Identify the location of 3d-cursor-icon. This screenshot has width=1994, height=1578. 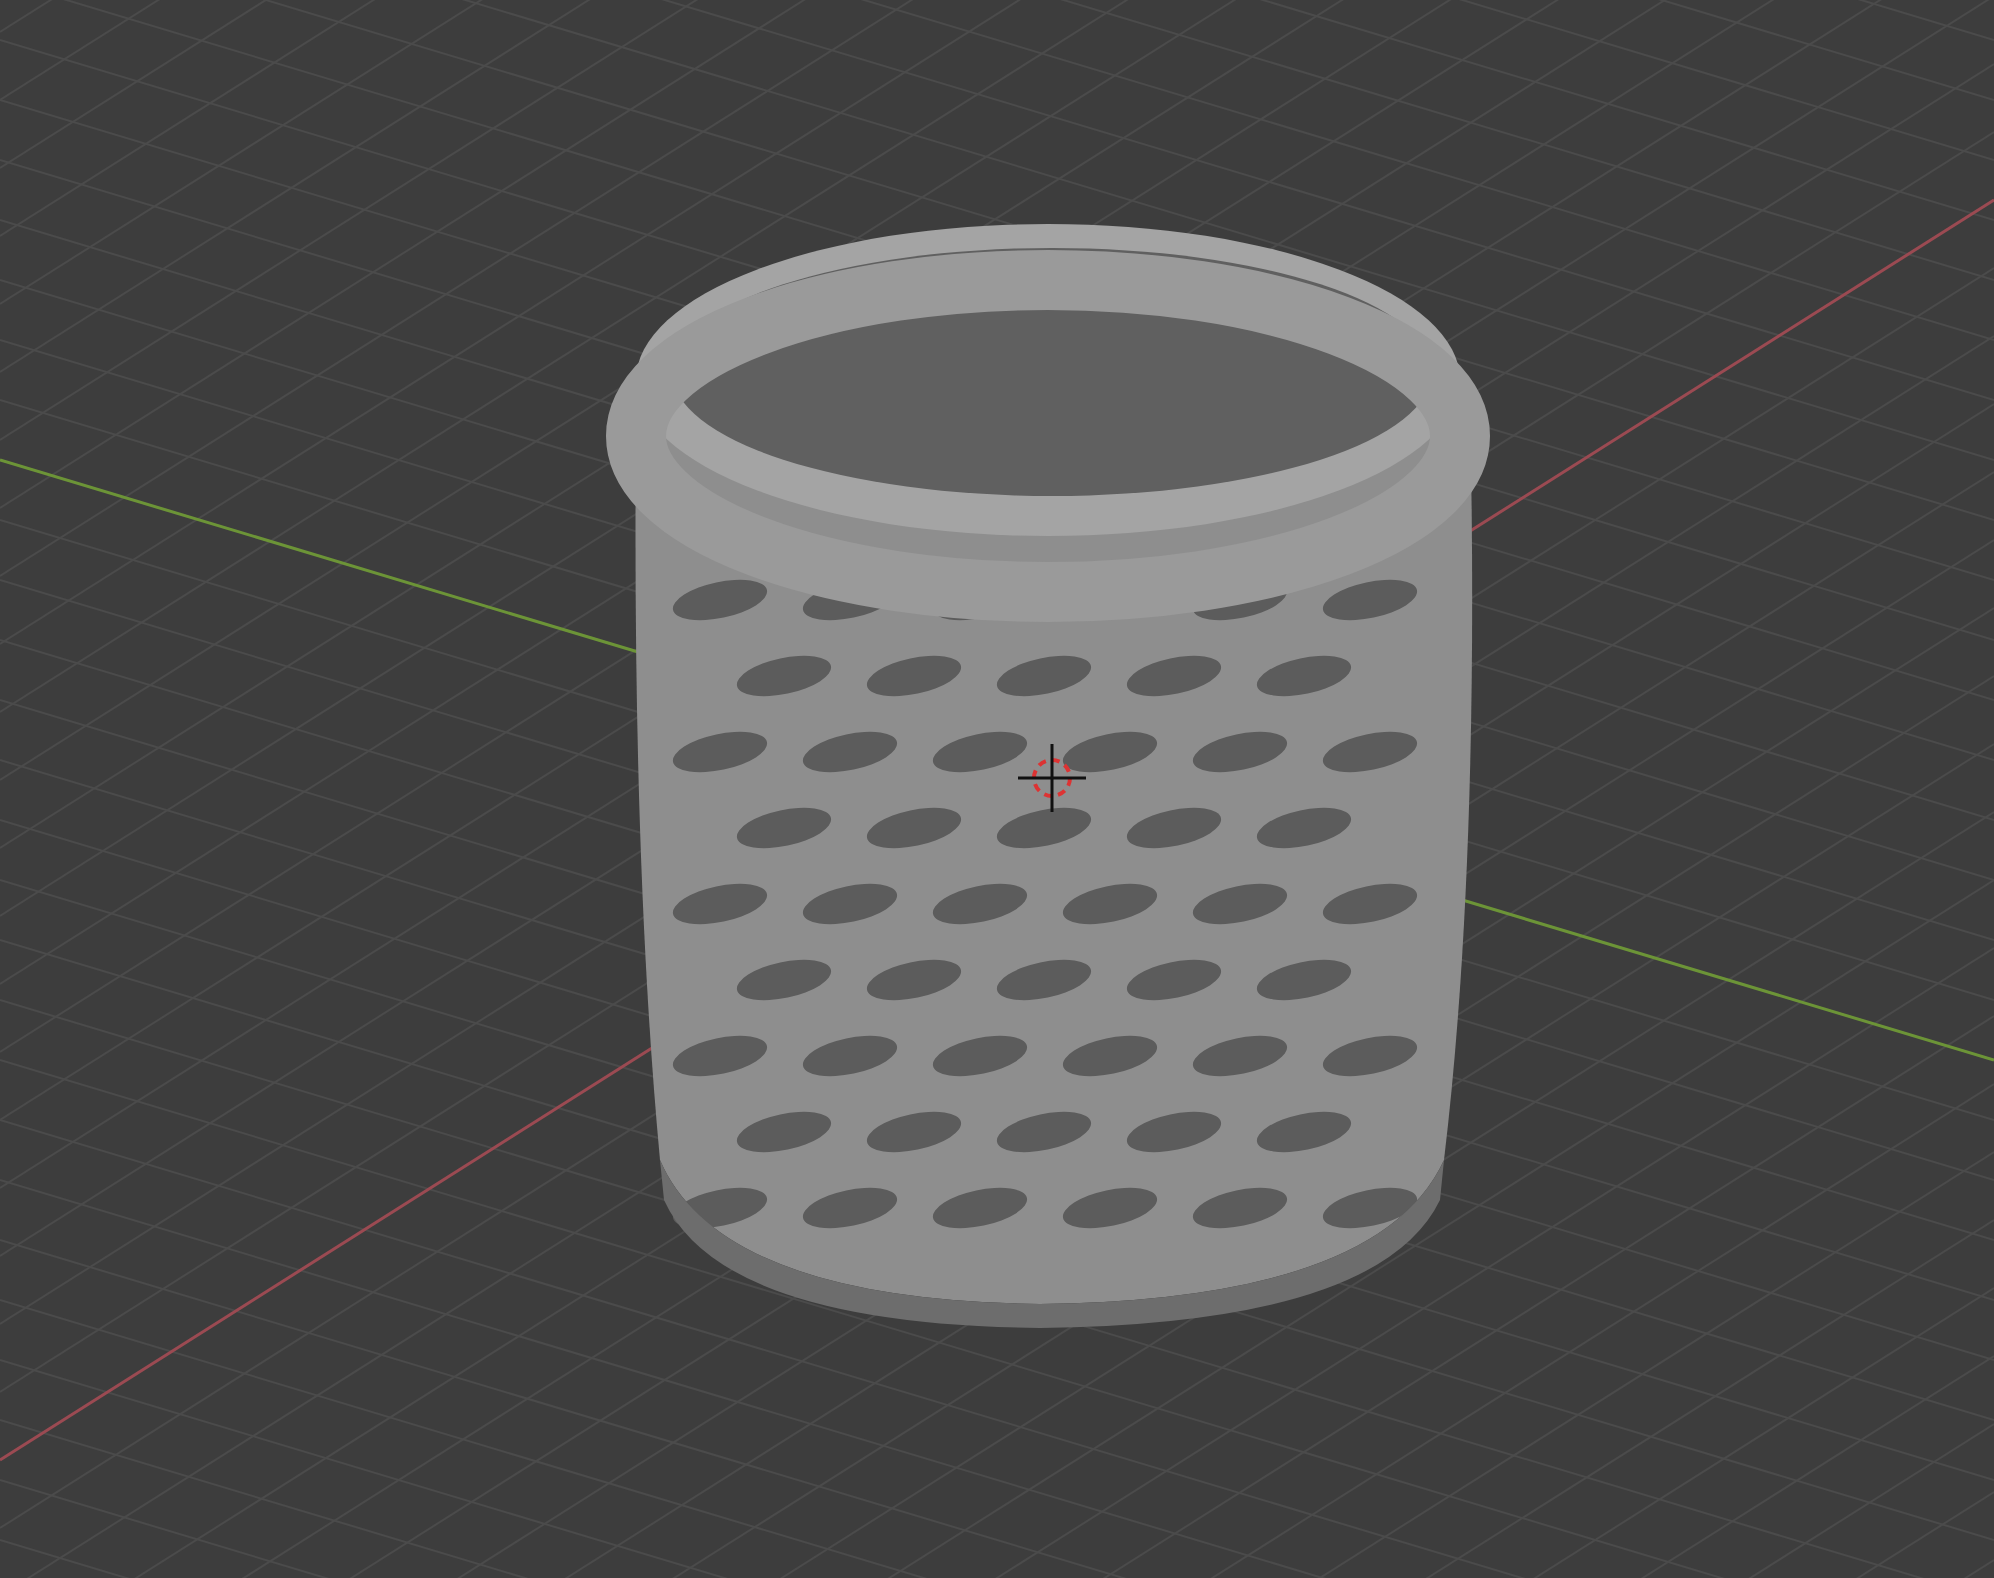
(1052, 778).